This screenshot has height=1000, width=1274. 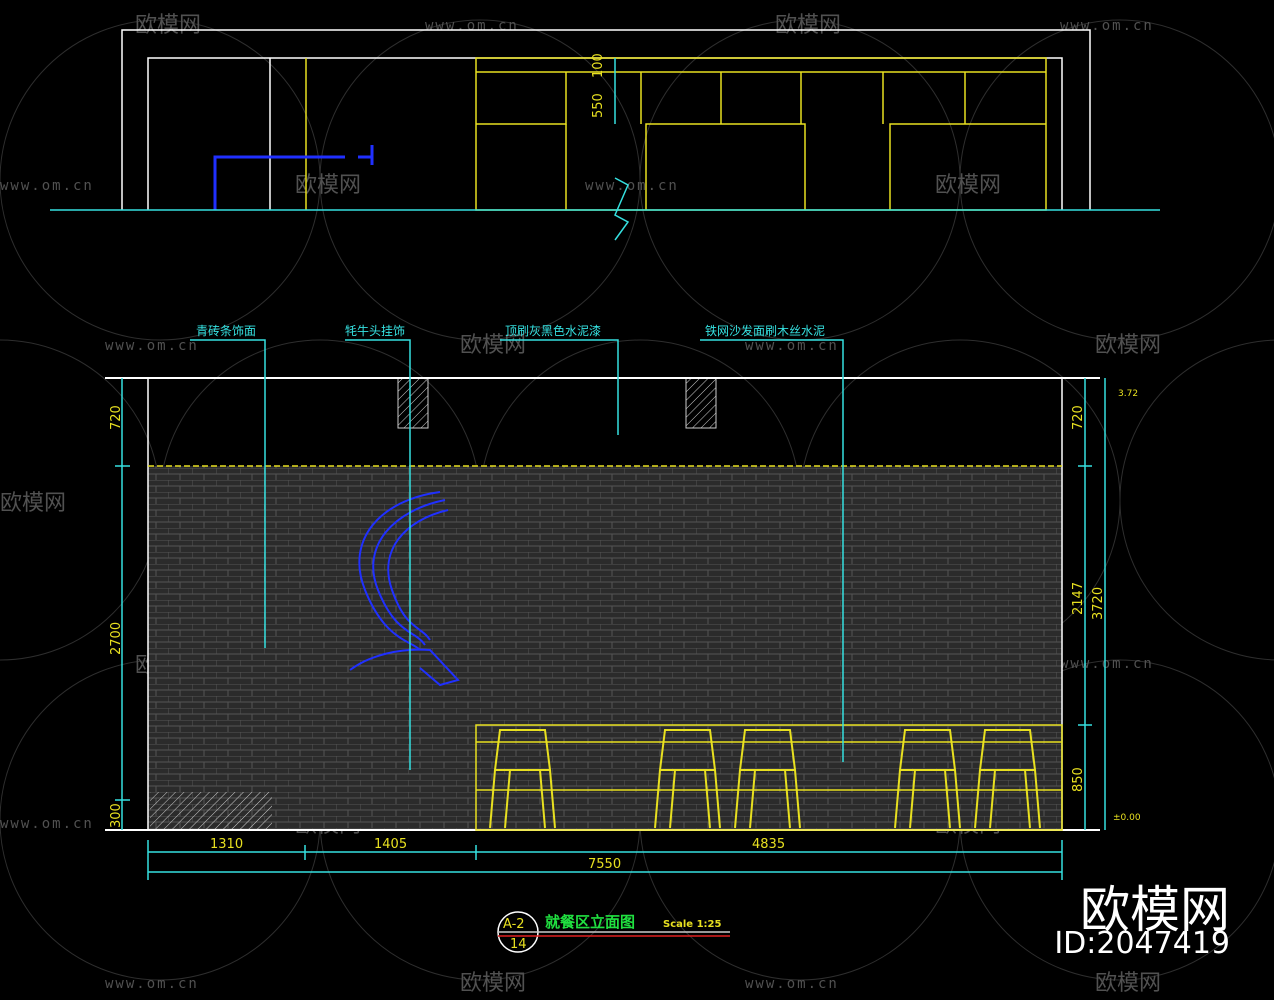 I want to click on svg-text: 顶刷灰黑色水泥漆, so click(x=553, y=331).